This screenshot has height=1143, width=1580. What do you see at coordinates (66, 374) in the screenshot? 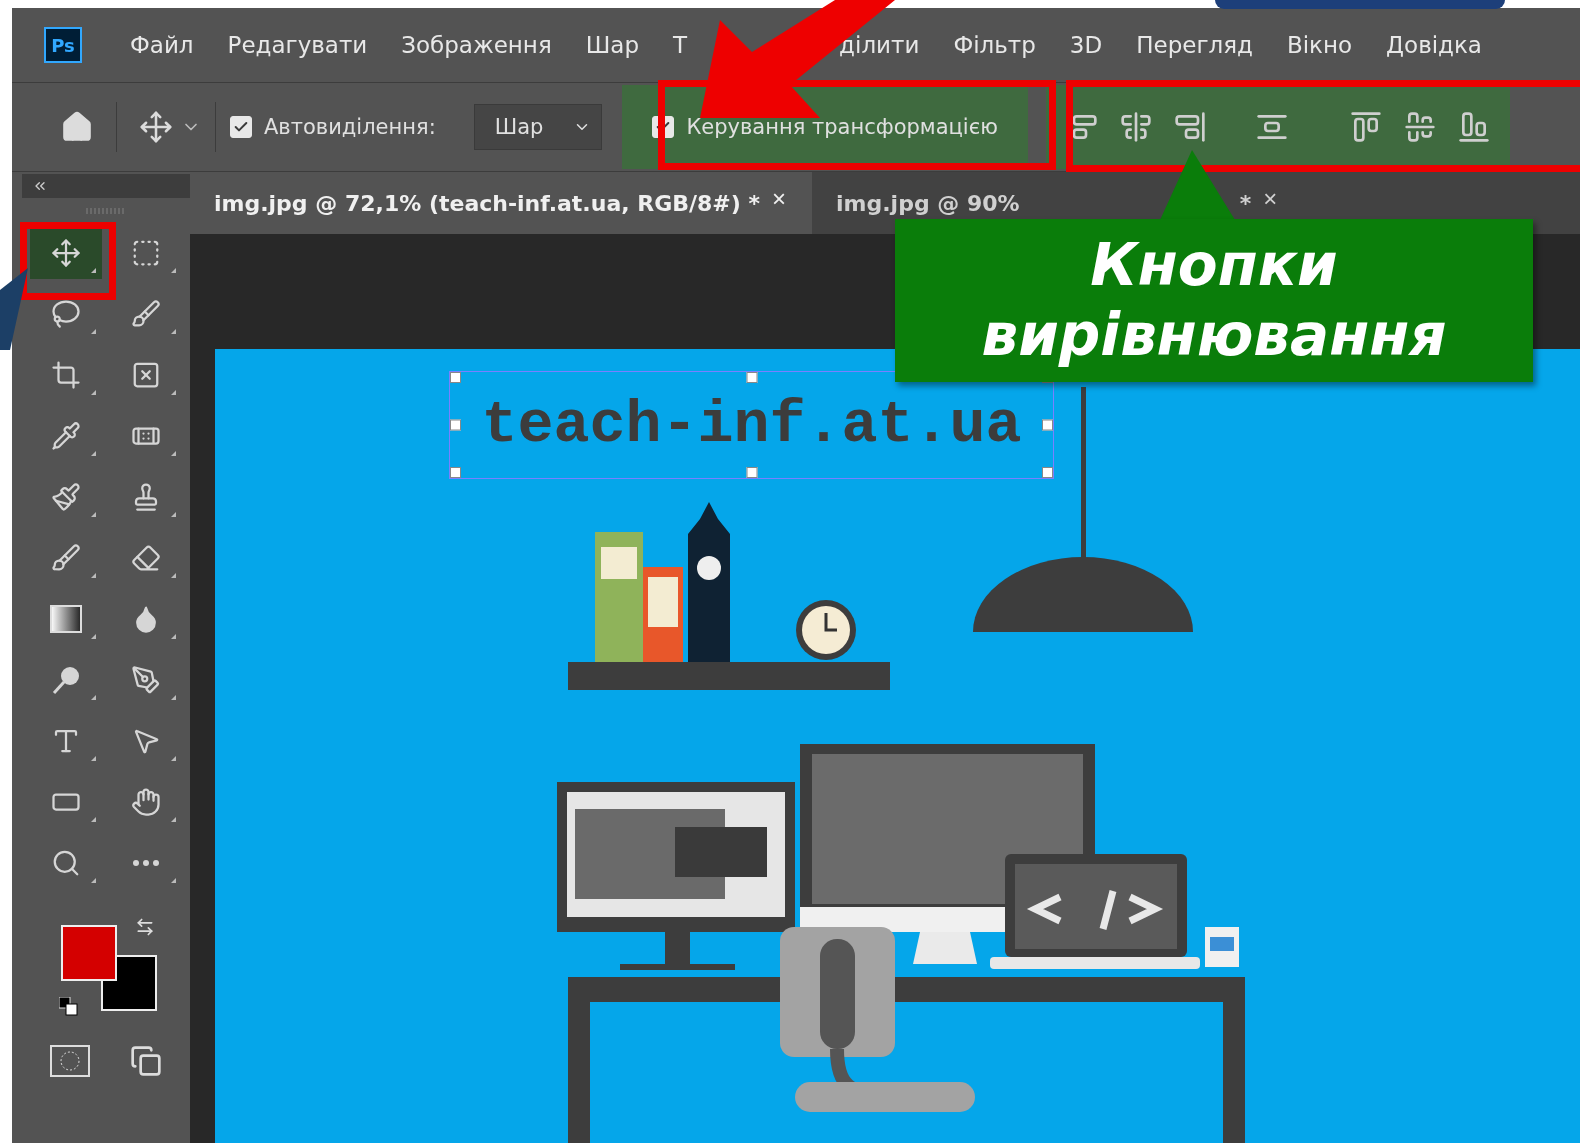
I see `crop-icon` at bounding box center [66, 374].